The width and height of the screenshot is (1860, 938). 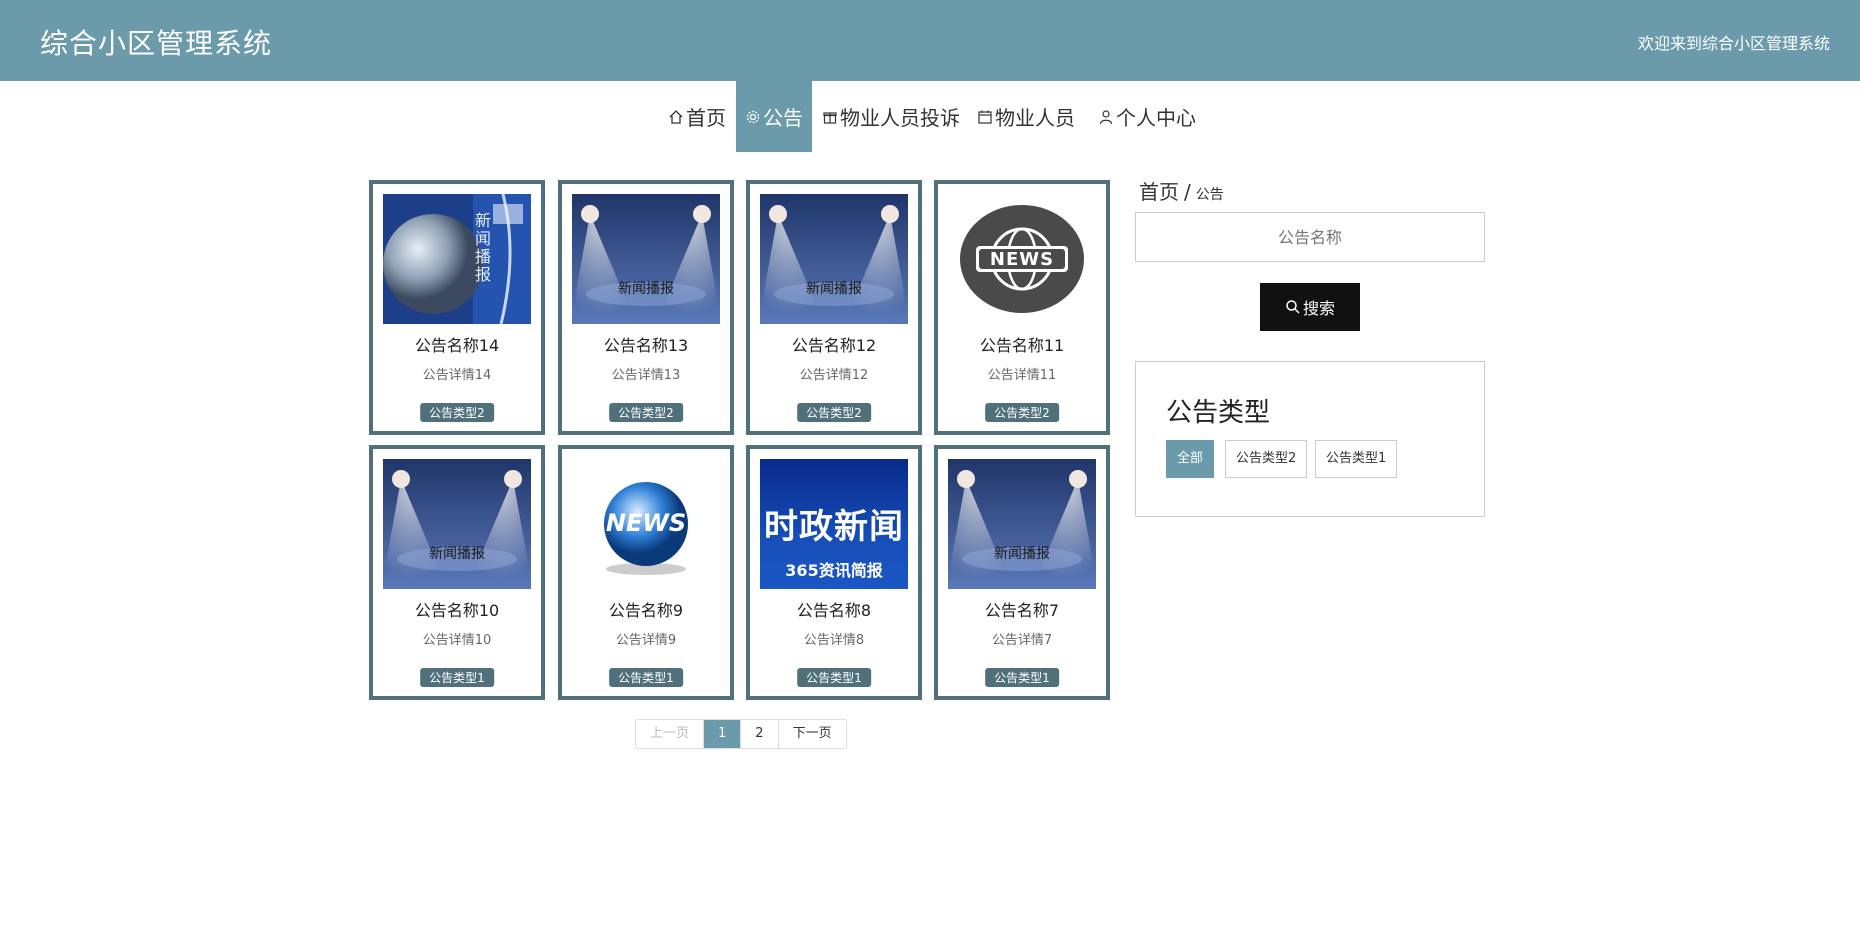 What do you see at coordinates (646, 375) in the screenshot?
I see `notice-detail: 公告详情13` at bounding box center [646, 375].